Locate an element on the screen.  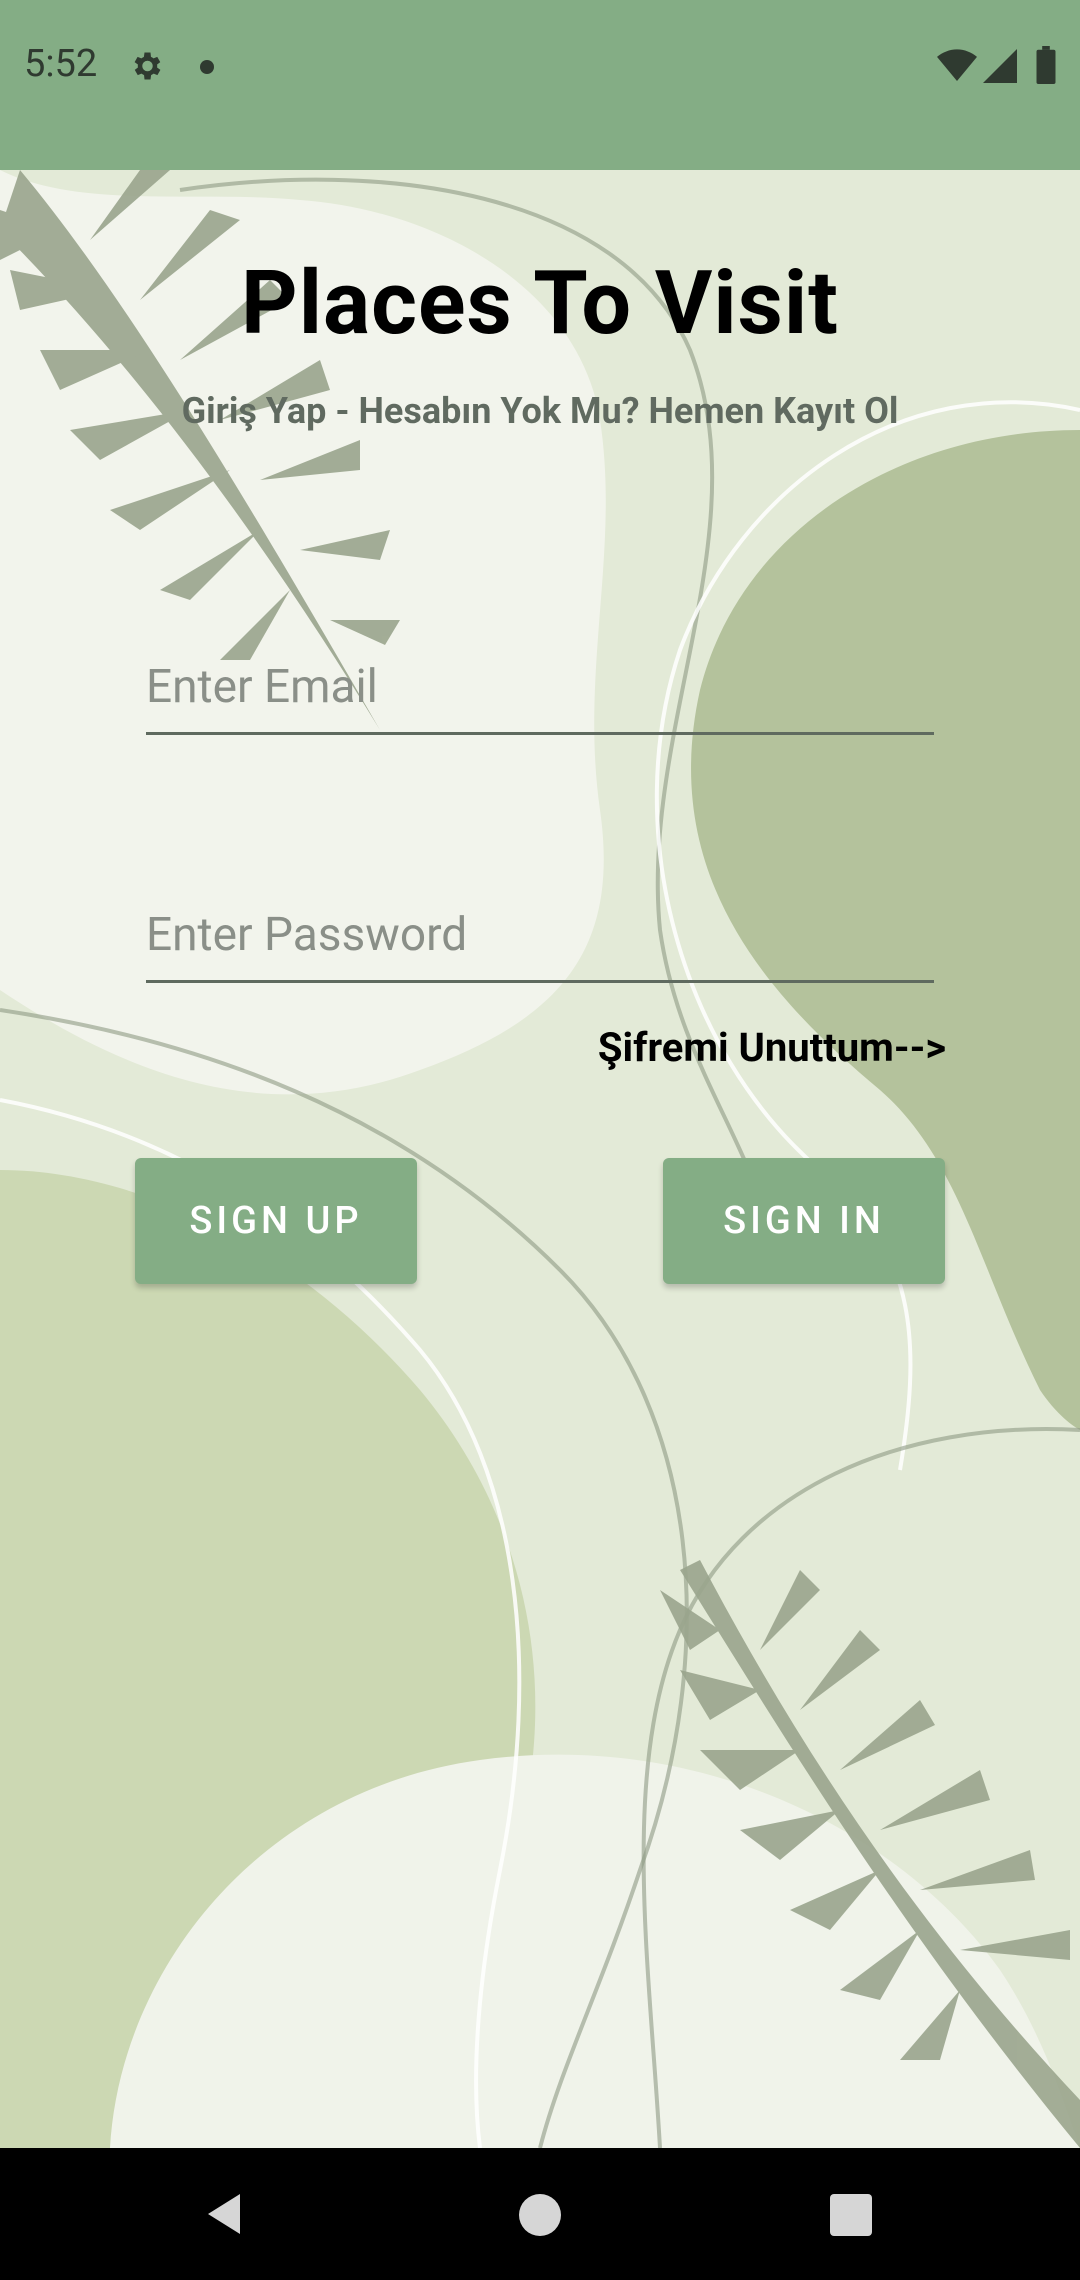
email-field-container is located at coordinates (540, 688).